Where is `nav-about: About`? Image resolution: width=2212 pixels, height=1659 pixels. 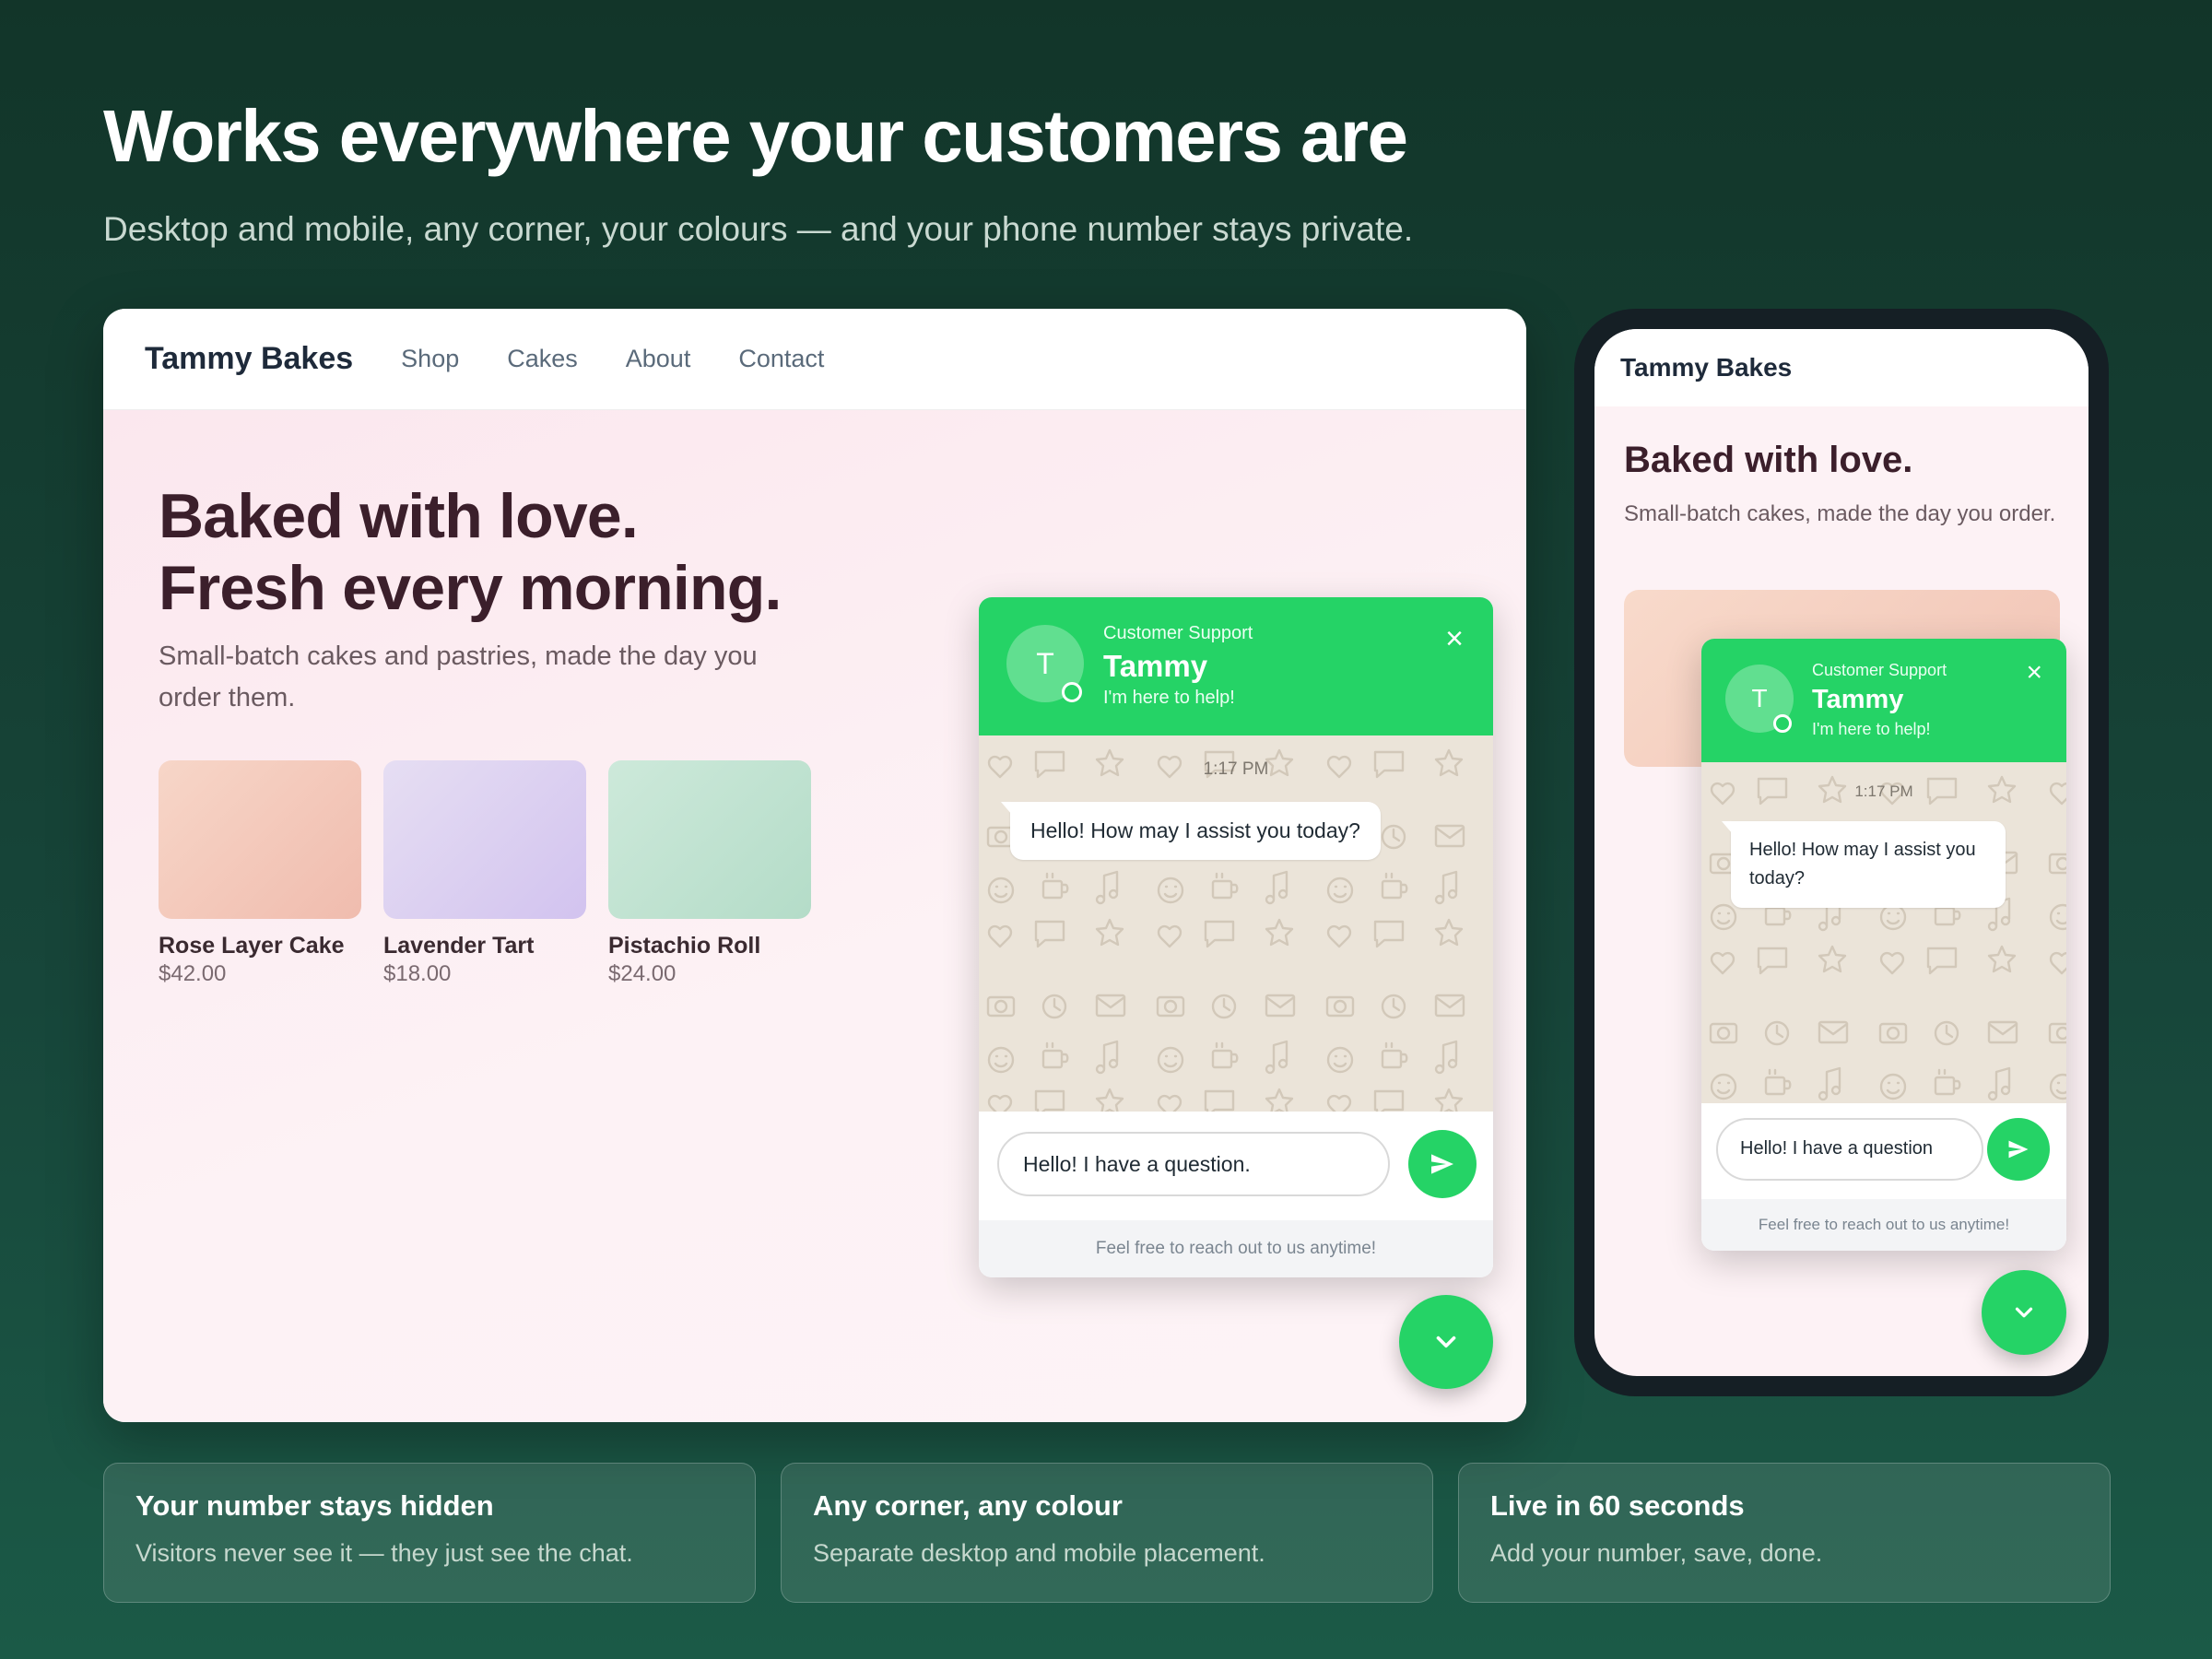 nav-about: About is located at coordinates (658, 359).